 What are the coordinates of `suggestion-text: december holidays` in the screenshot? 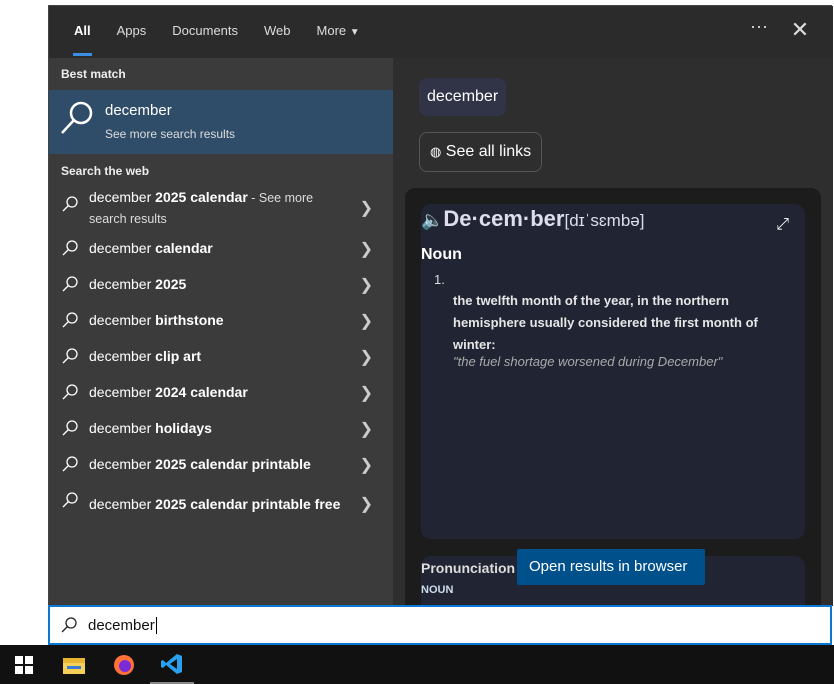 It's located at (150, 428).